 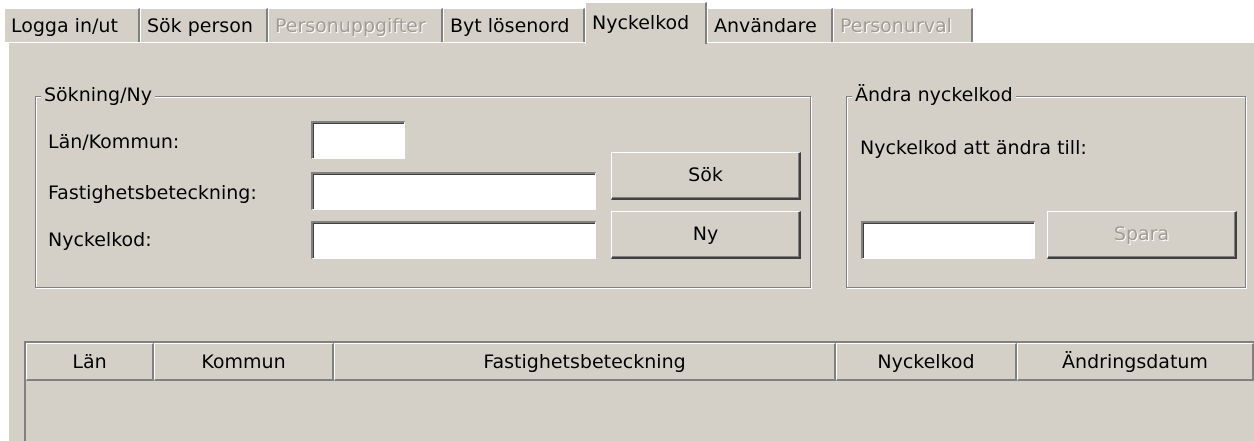 What do you see at coordinates (100, 240) in the screenshot?
I see `nyckelkod-label: Nyckelkod:` at bounding box center [100, 240].